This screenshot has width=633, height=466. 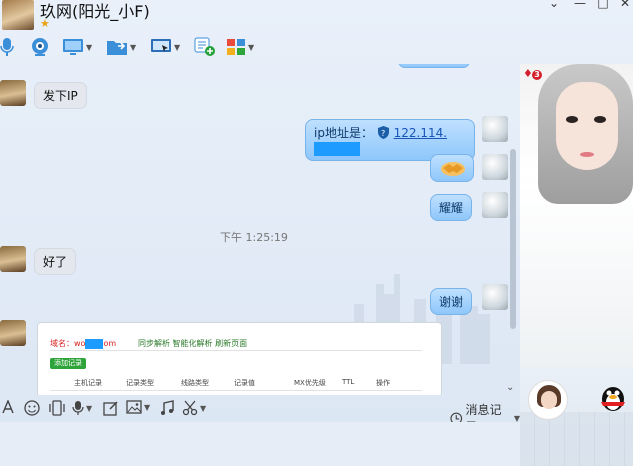 I want to click on message-bubble: 谢谢, so click(x=451, y=301).